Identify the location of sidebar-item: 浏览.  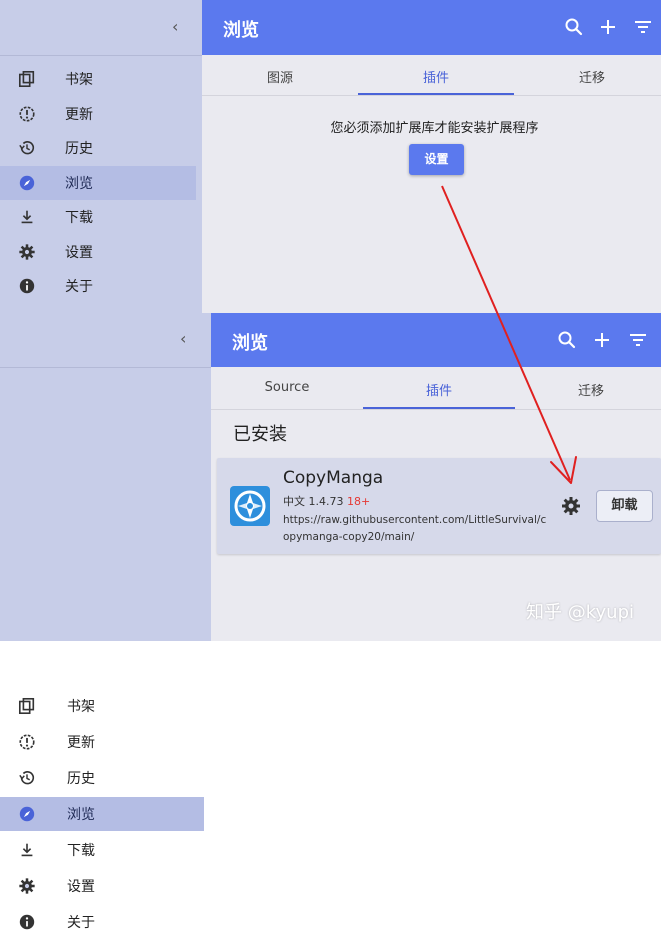
(102, 814).